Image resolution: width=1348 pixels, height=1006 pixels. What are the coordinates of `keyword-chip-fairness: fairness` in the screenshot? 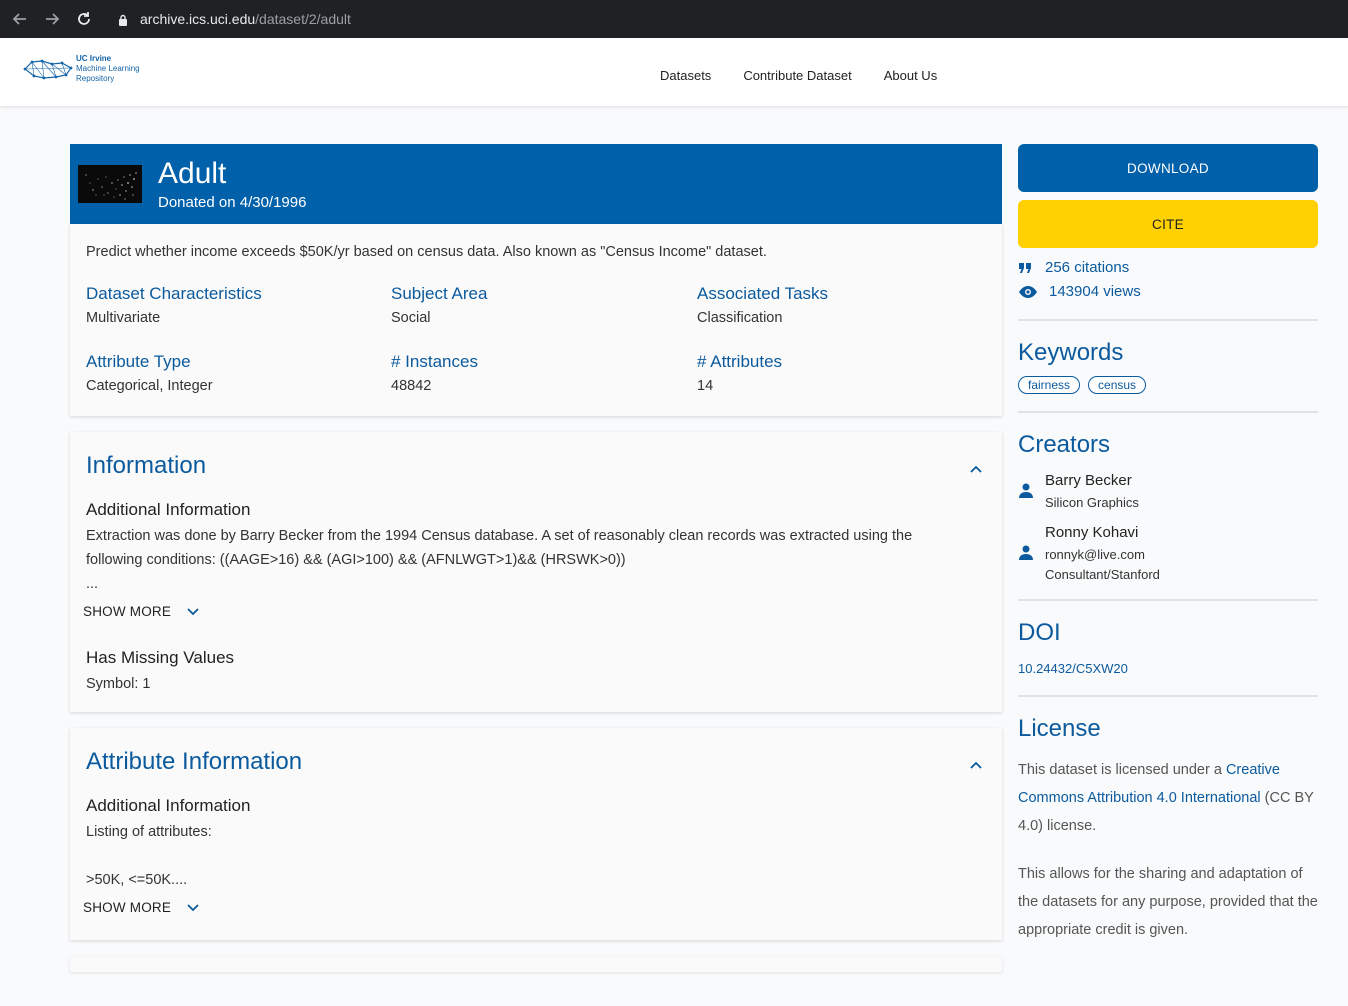 It's located at (1049, 385).